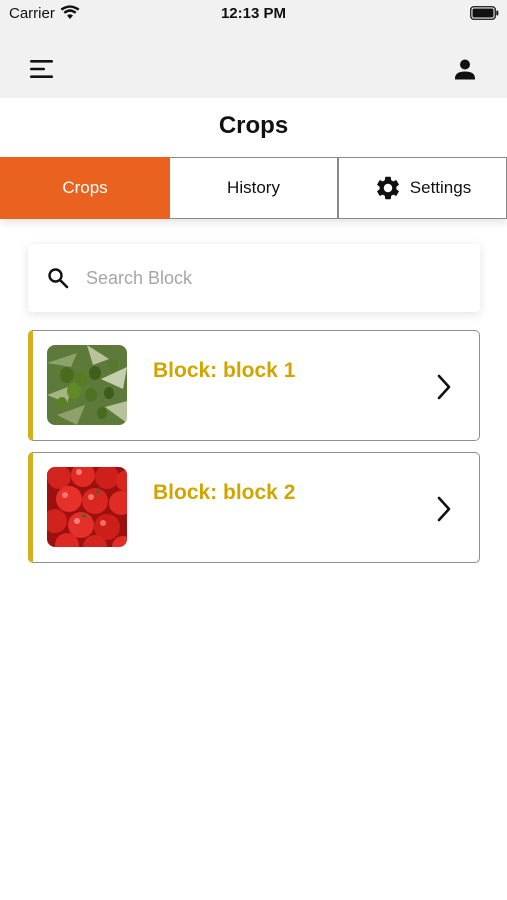  What do you see at coordinates (440, 187) in the screenshot?
I see `tab-settings-label: Settings` at bounding box center [440, 187].